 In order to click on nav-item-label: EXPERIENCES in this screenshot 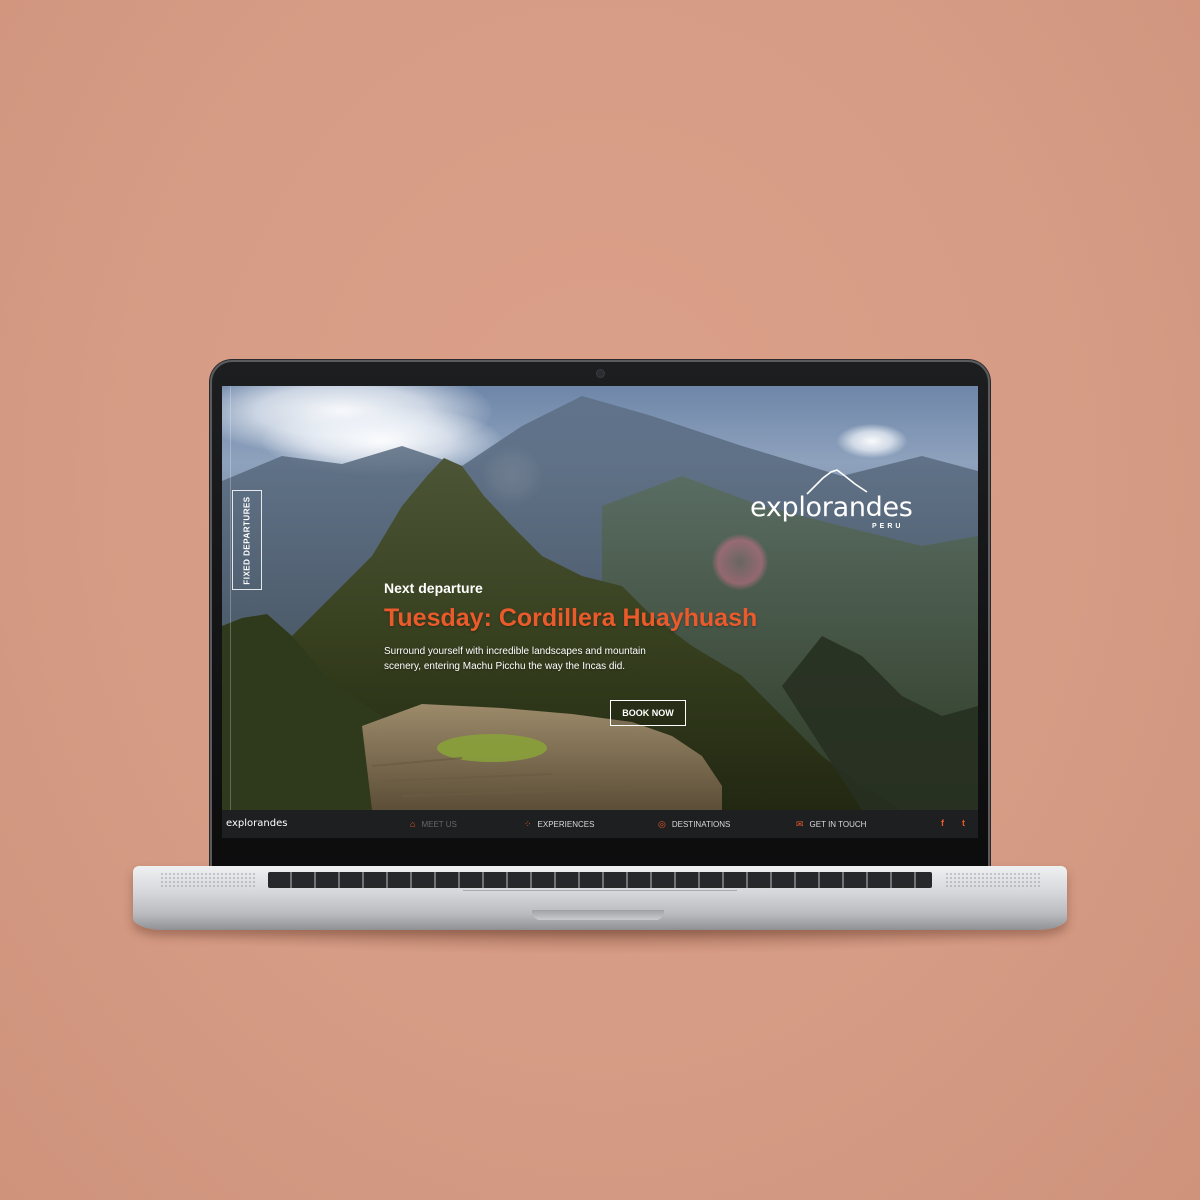, I will do `click(566, 824)`.